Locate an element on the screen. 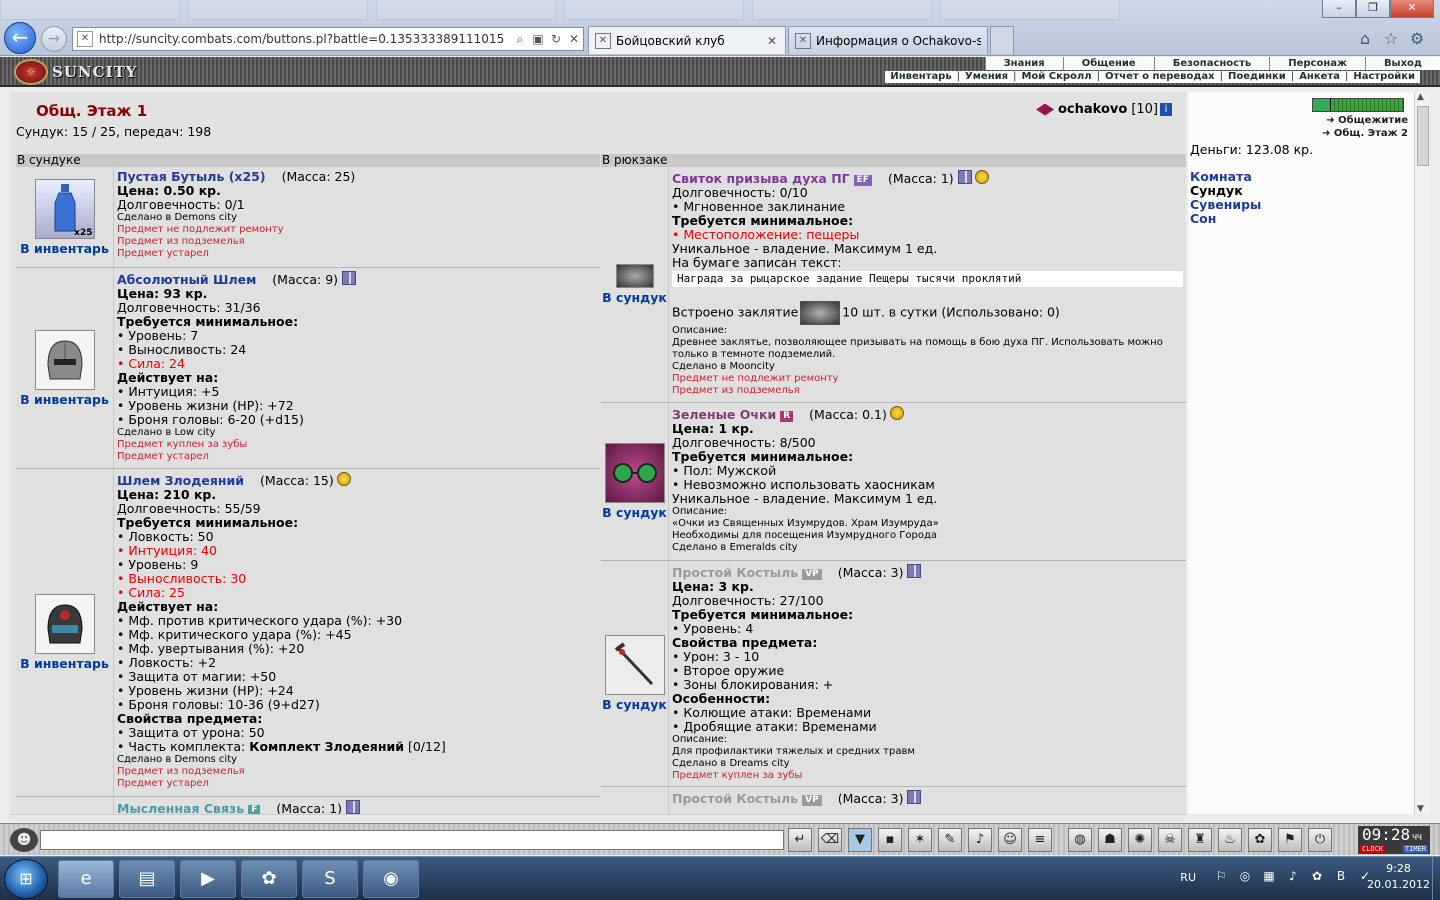 The height and width of the screenshot is (900, 1440). menu-security: Безопасность is located at coordinates (1211, 63).